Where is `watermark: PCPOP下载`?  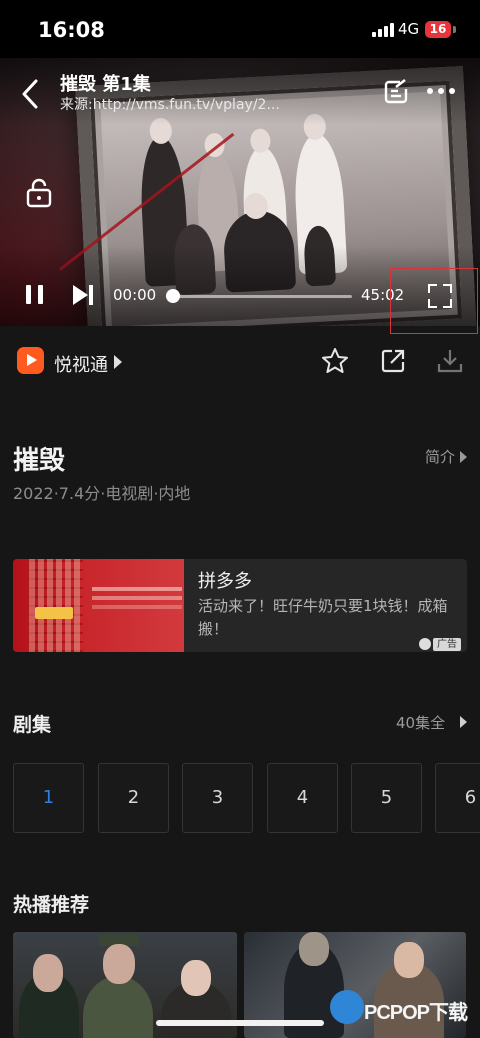
watermark: PCPOP下载 is located at coordinates (405, 1010).